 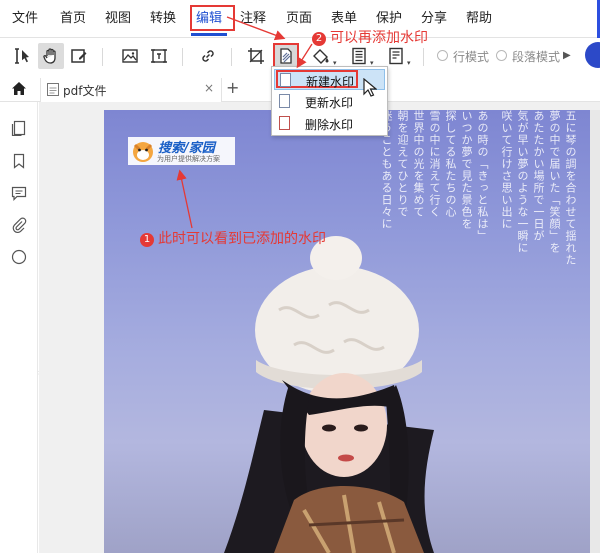 I want to click on annotation-step-2-number: 2, so click(x=319, y=39).